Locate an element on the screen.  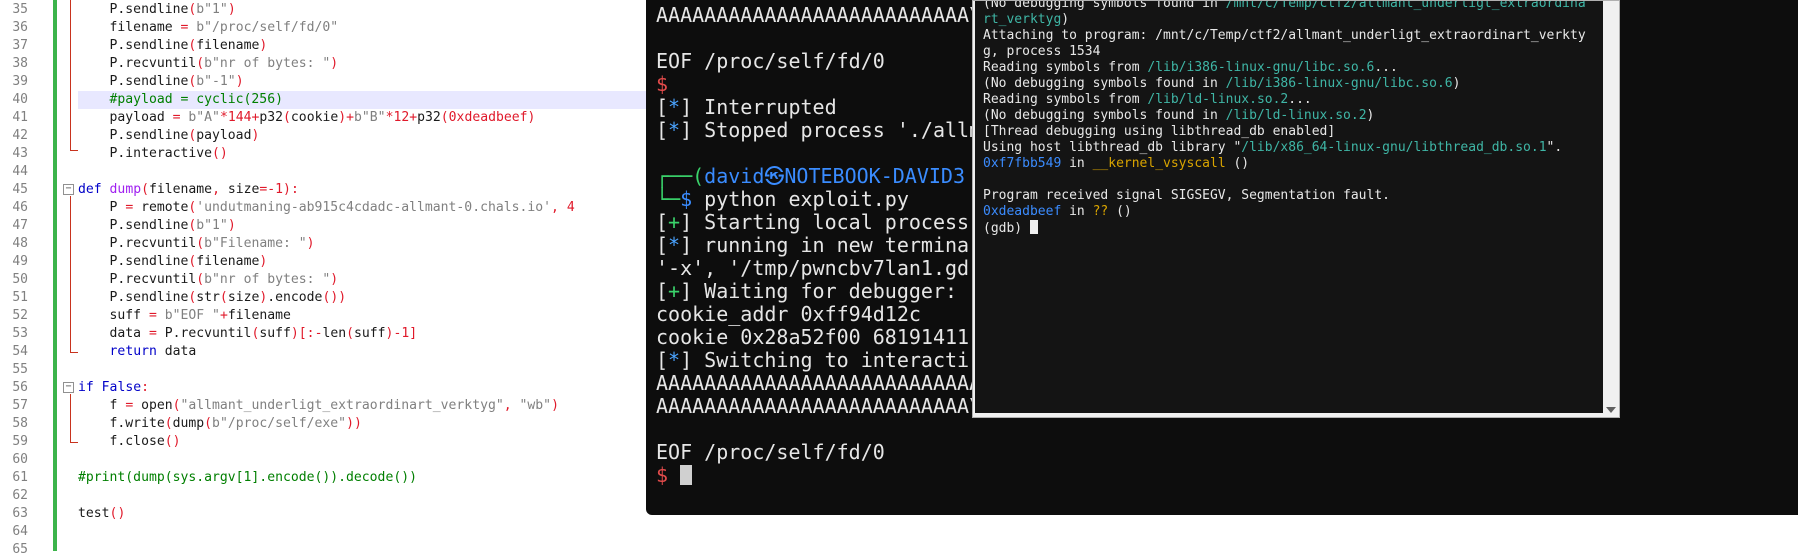
code-line: P.recvuntil(b"Filename: ") is located at coordinates (196, 244).